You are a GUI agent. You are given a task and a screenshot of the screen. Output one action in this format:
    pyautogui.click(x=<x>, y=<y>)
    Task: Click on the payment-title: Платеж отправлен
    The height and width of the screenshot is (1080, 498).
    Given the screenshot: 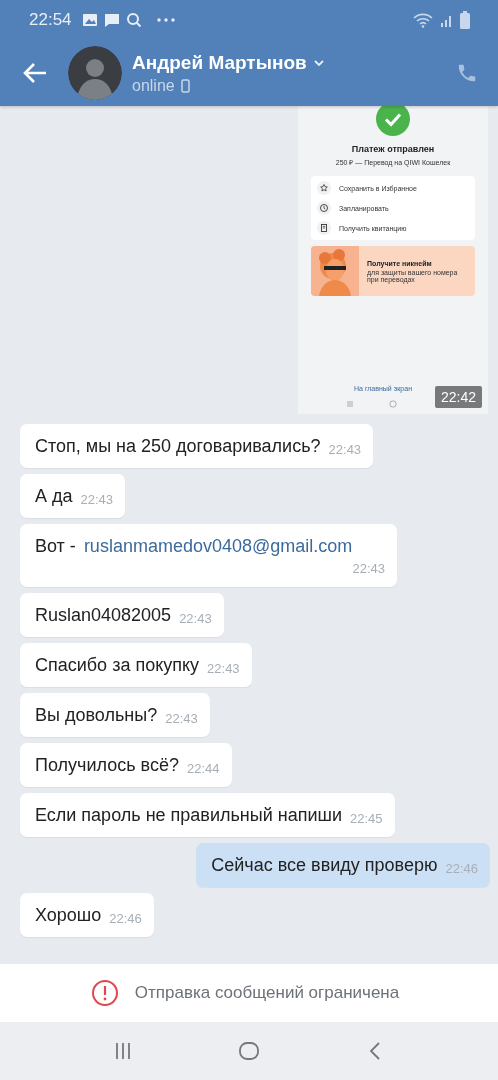 What is the action you would take?
    pyautogui.click(x=393, y=149)
    